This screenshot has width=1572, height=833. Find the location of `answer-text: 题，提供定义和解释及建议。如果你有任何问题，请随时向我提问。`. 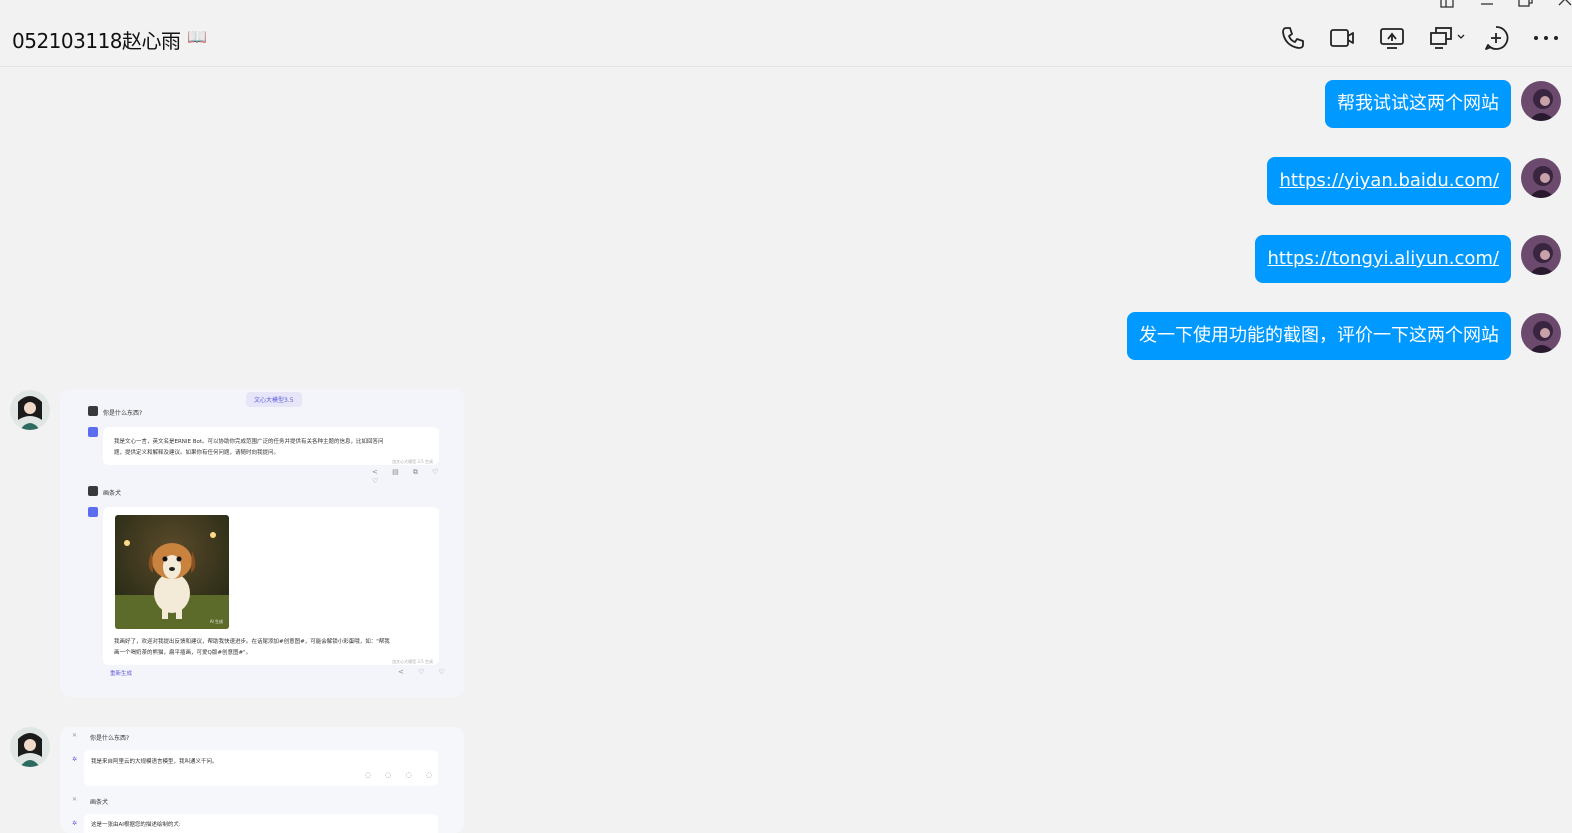

answer-text: 题，提供定义和解释及建议。如果你有任何问题，请随时向我提问。 is located at coordinates (197, 453).